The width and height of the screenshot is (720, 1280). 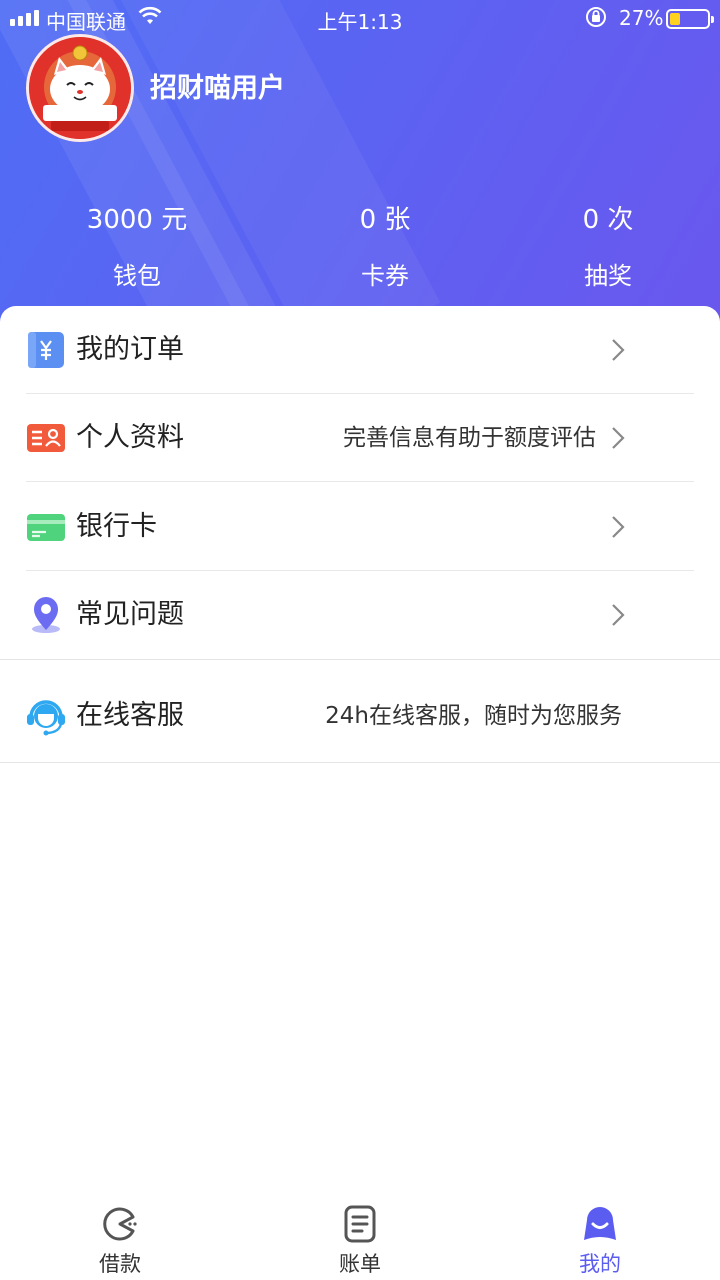 What do you see at coordinates (600, 1241) in the screenshot?
I see `tab-mine: 我的` at bounding box center [600, 1241].